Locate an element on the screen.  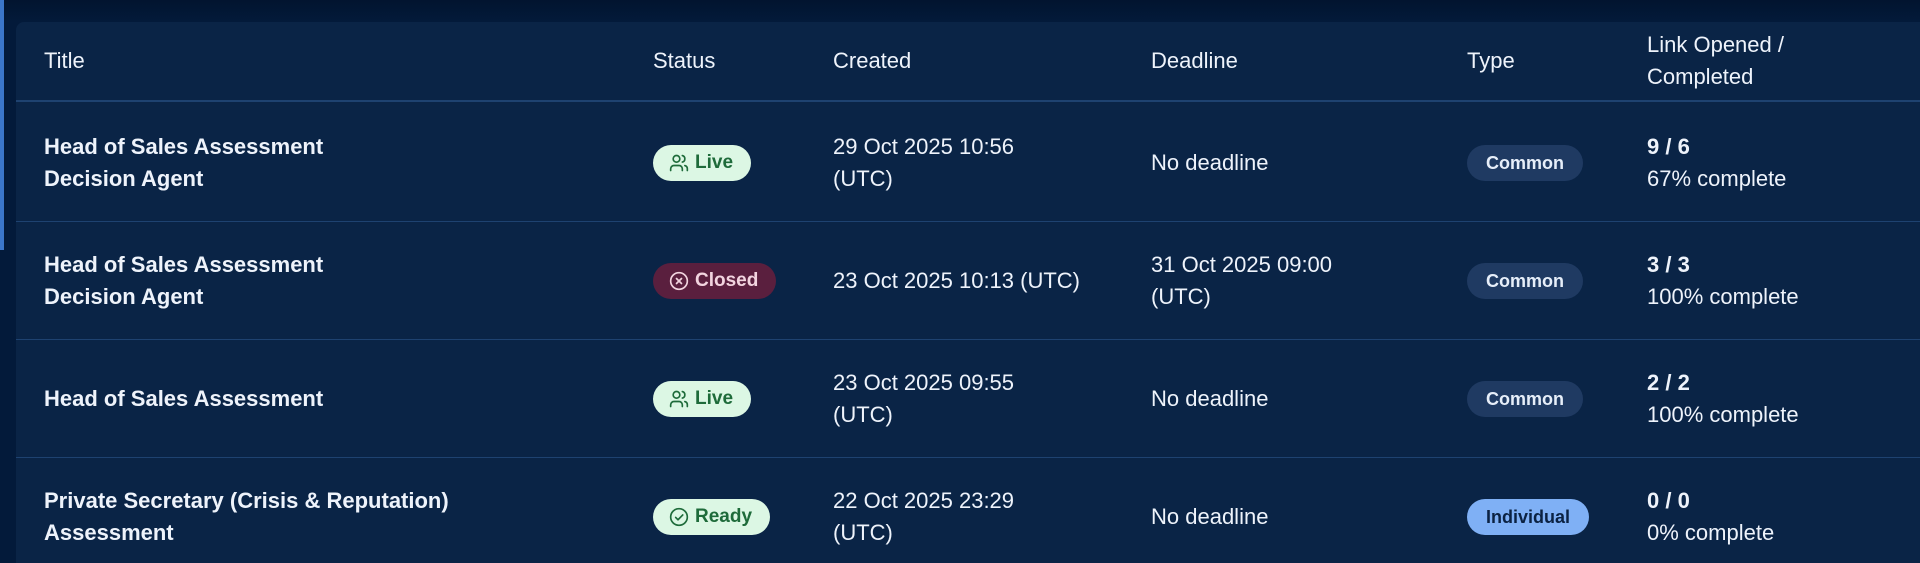
header-status-label: Status is located at coordinates (684, 60).